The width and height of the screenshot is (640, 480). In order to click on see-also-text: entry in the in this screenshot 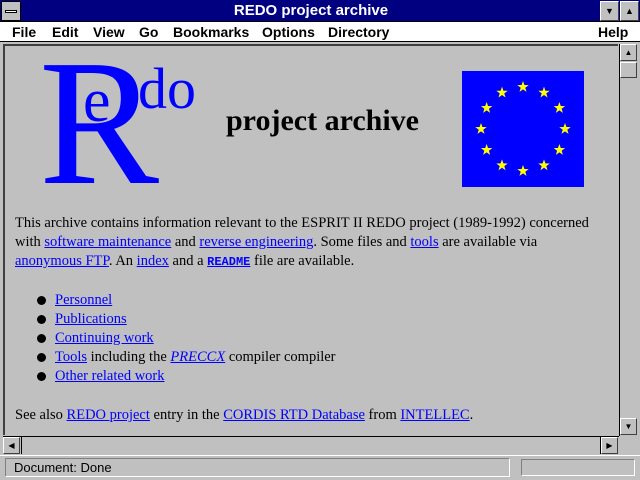, I will do `click(186, 415)`.